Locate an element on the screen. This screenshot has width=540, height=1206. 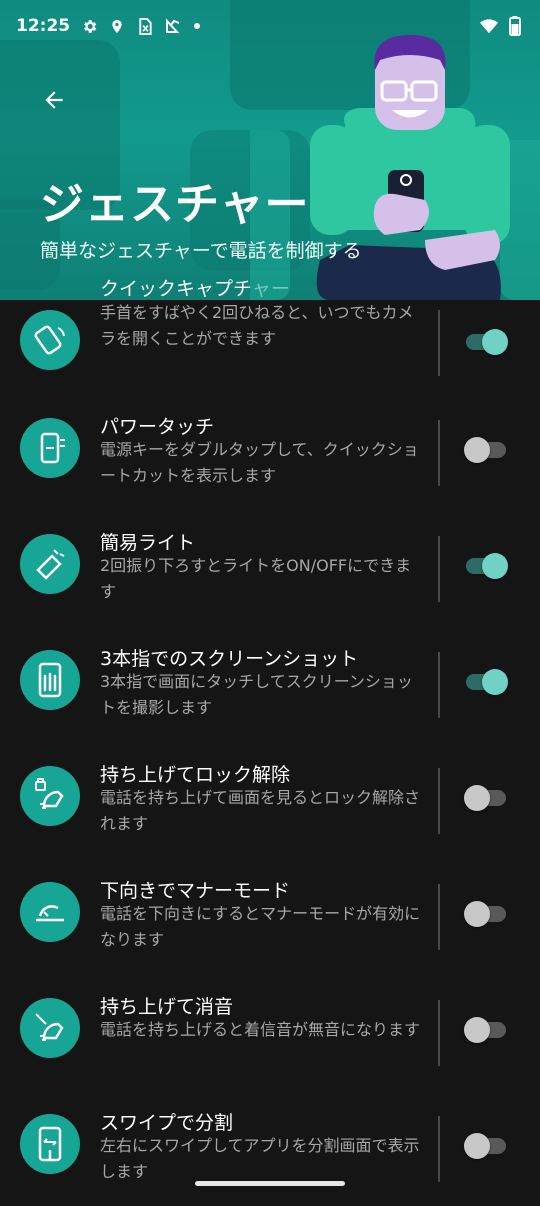
flip-silence-icon is located at coordinates (50, 912).